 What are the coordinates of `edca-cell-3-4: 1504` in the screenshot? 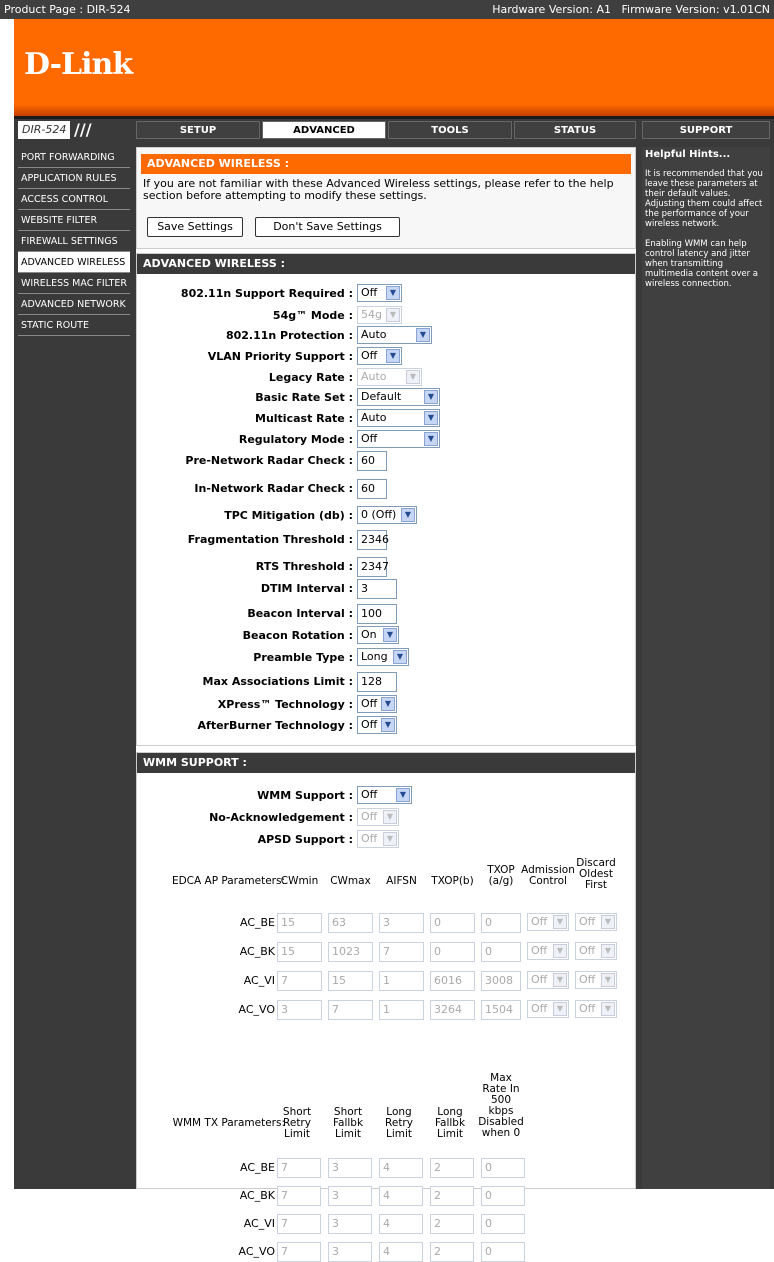 It's located at (501, 1010).